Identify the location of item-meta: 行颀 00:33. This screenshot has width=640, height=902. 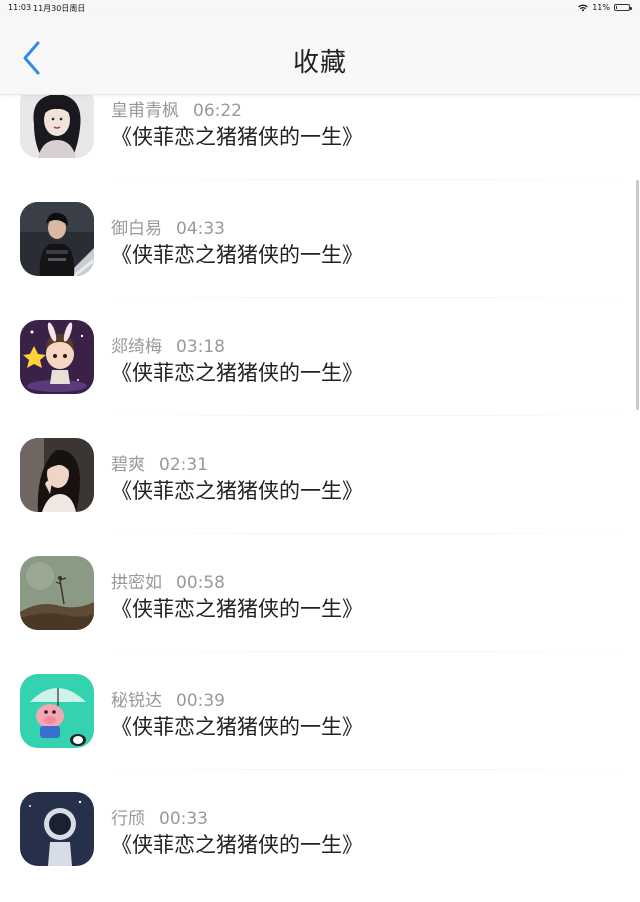
(159, 816).